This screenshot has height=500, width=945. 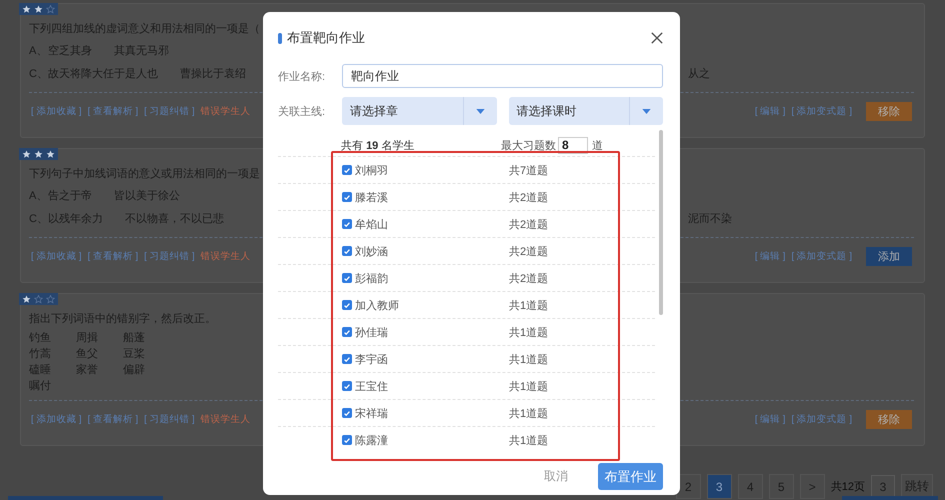 I want to click on student-name: 刘妙涵, so click(x=372, y=251).